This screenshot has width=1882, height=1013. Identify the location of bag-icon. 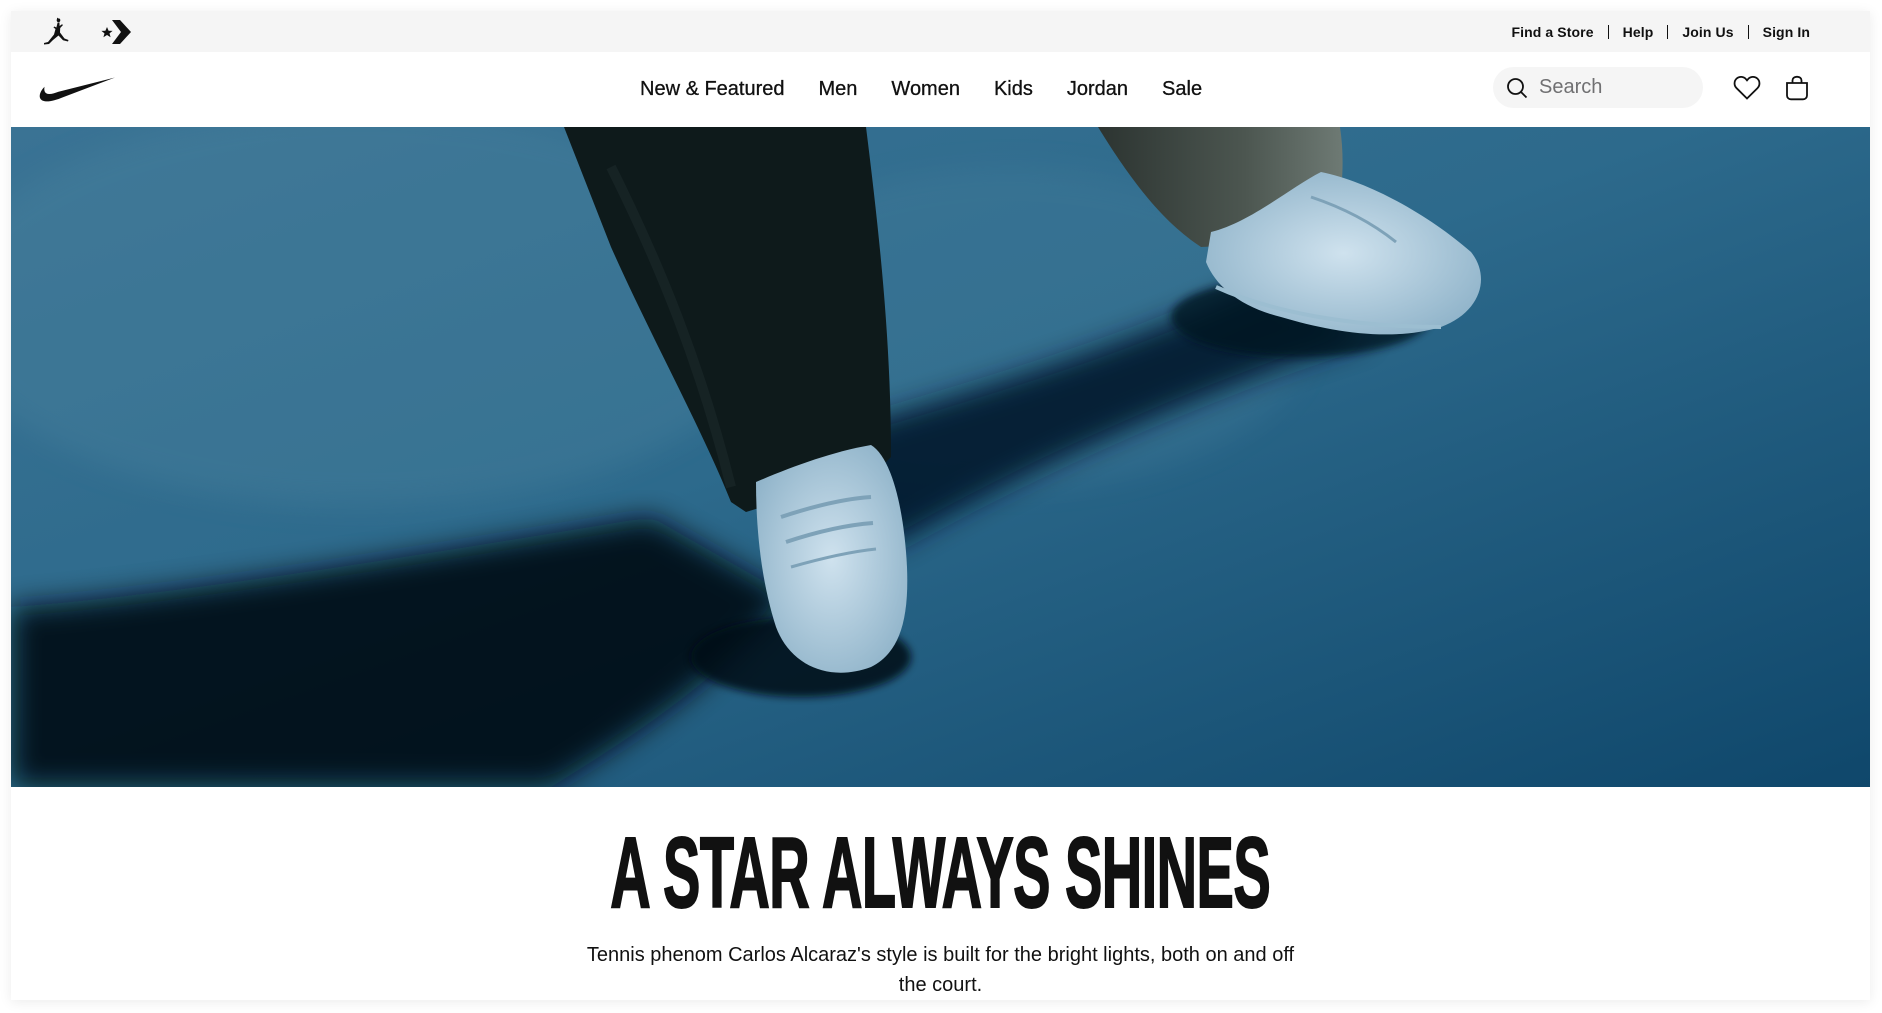
(1797, 88).